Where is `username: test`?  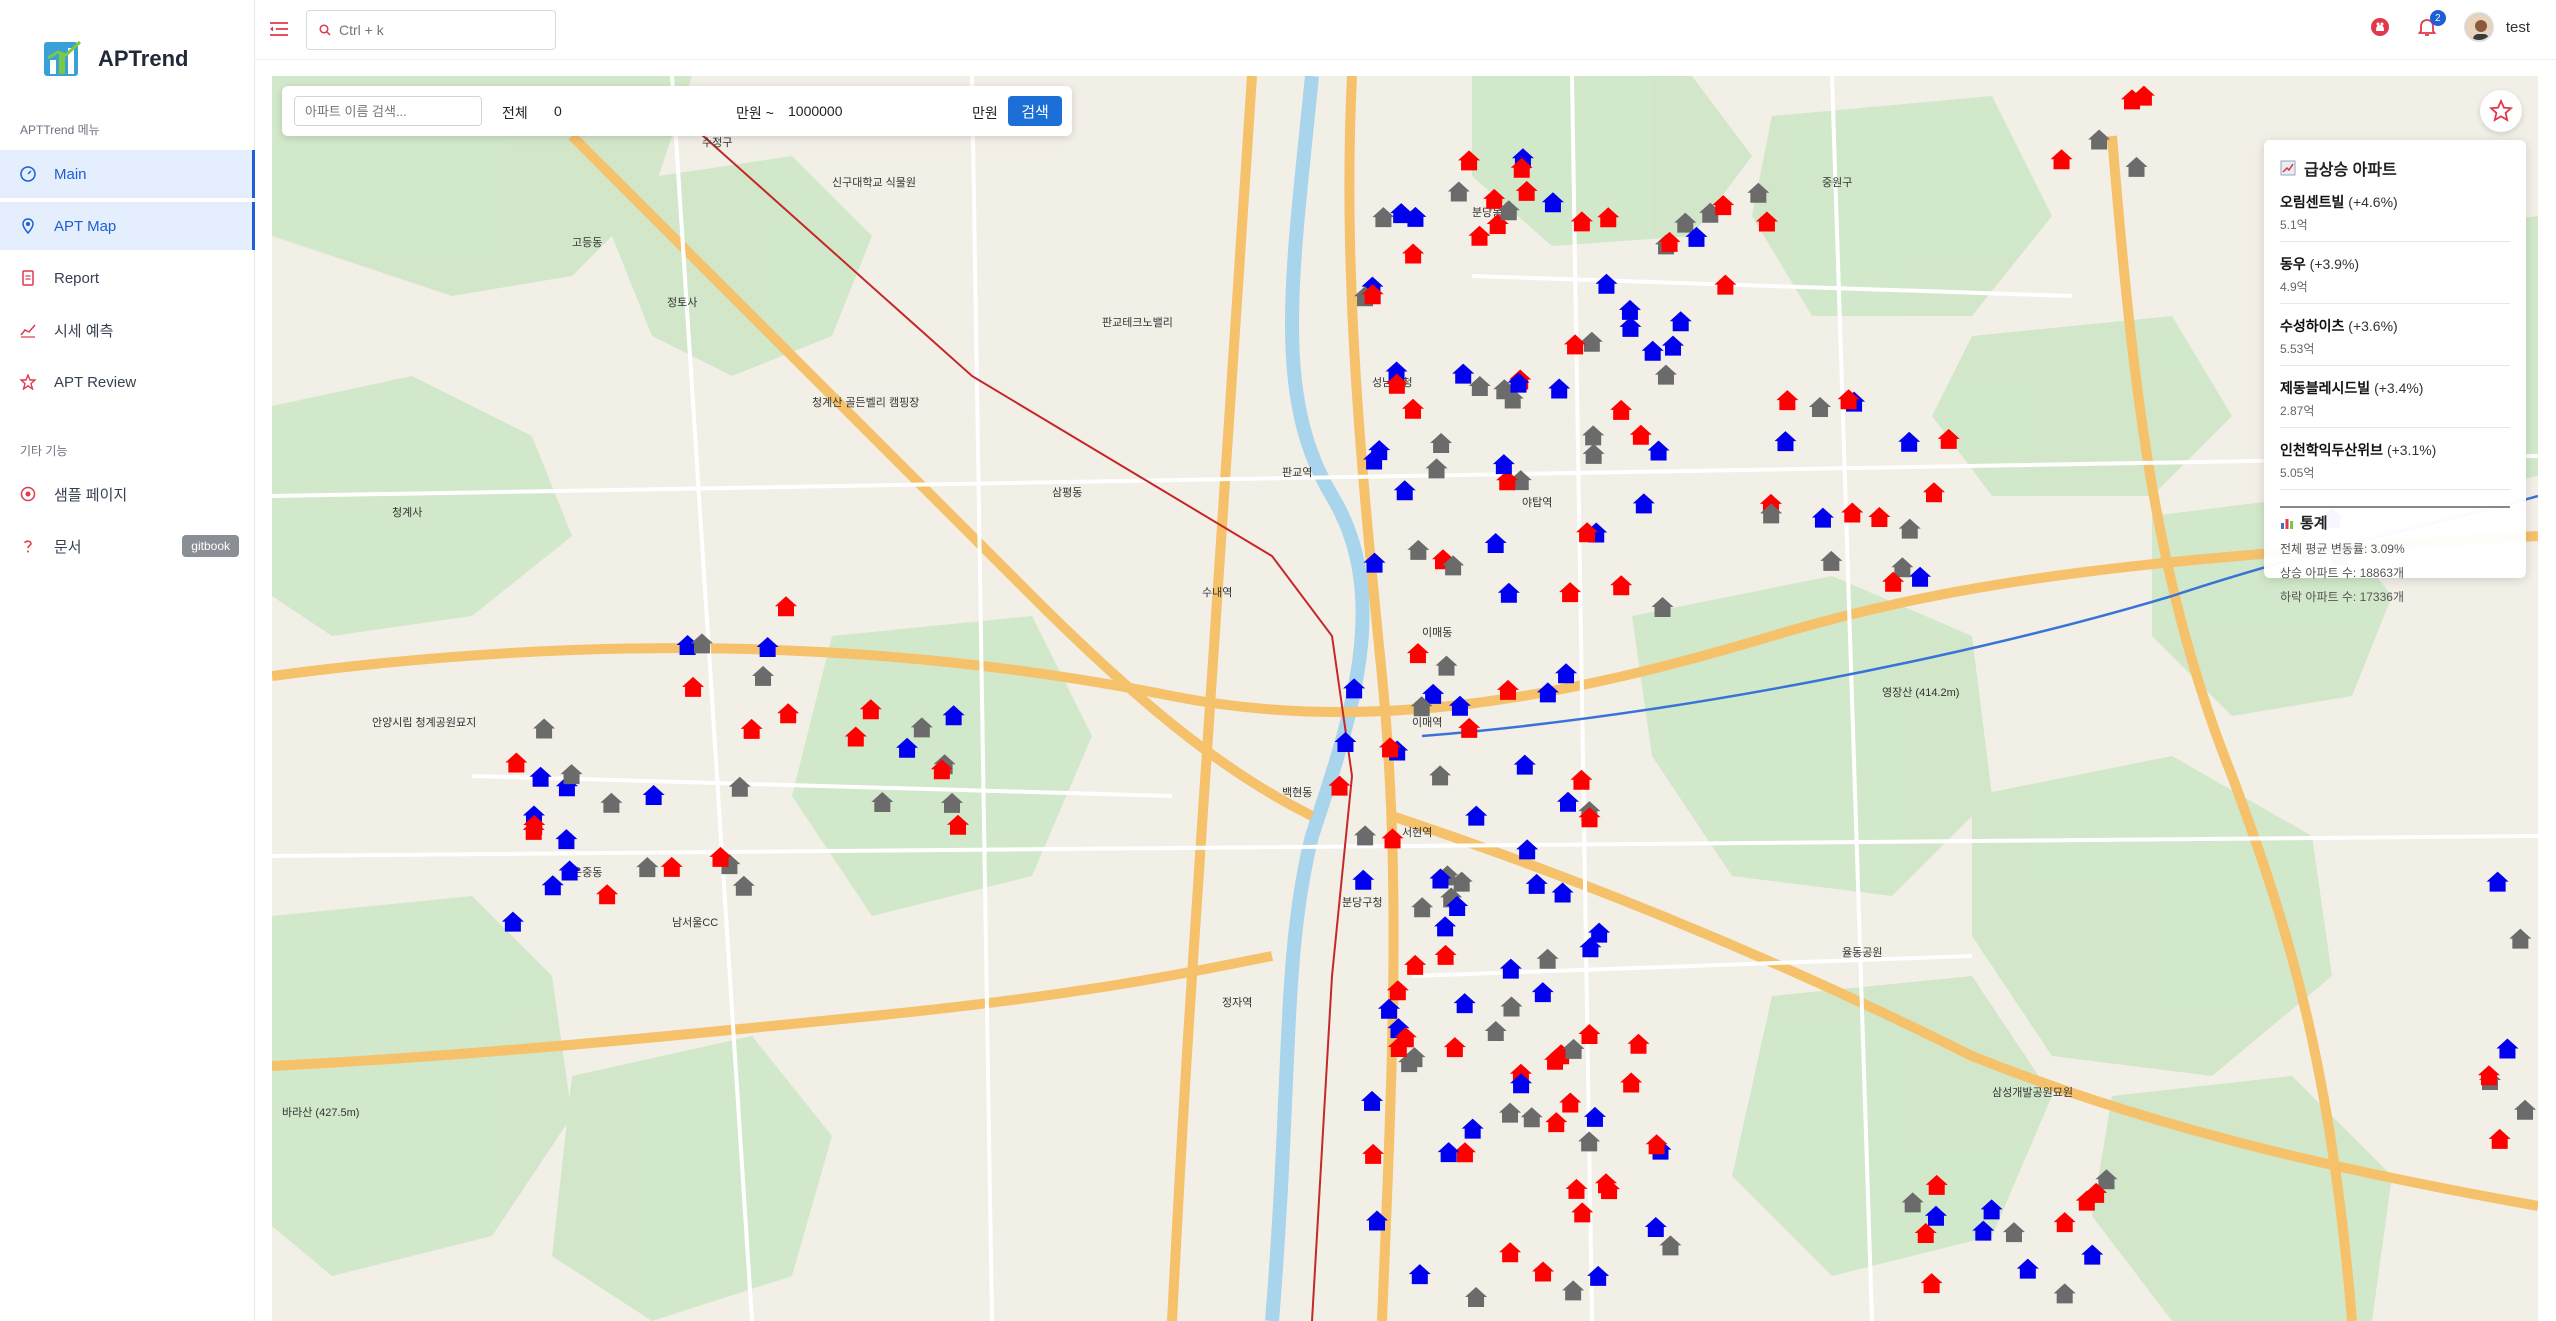 username: test is located at coordinates (2518, 27).